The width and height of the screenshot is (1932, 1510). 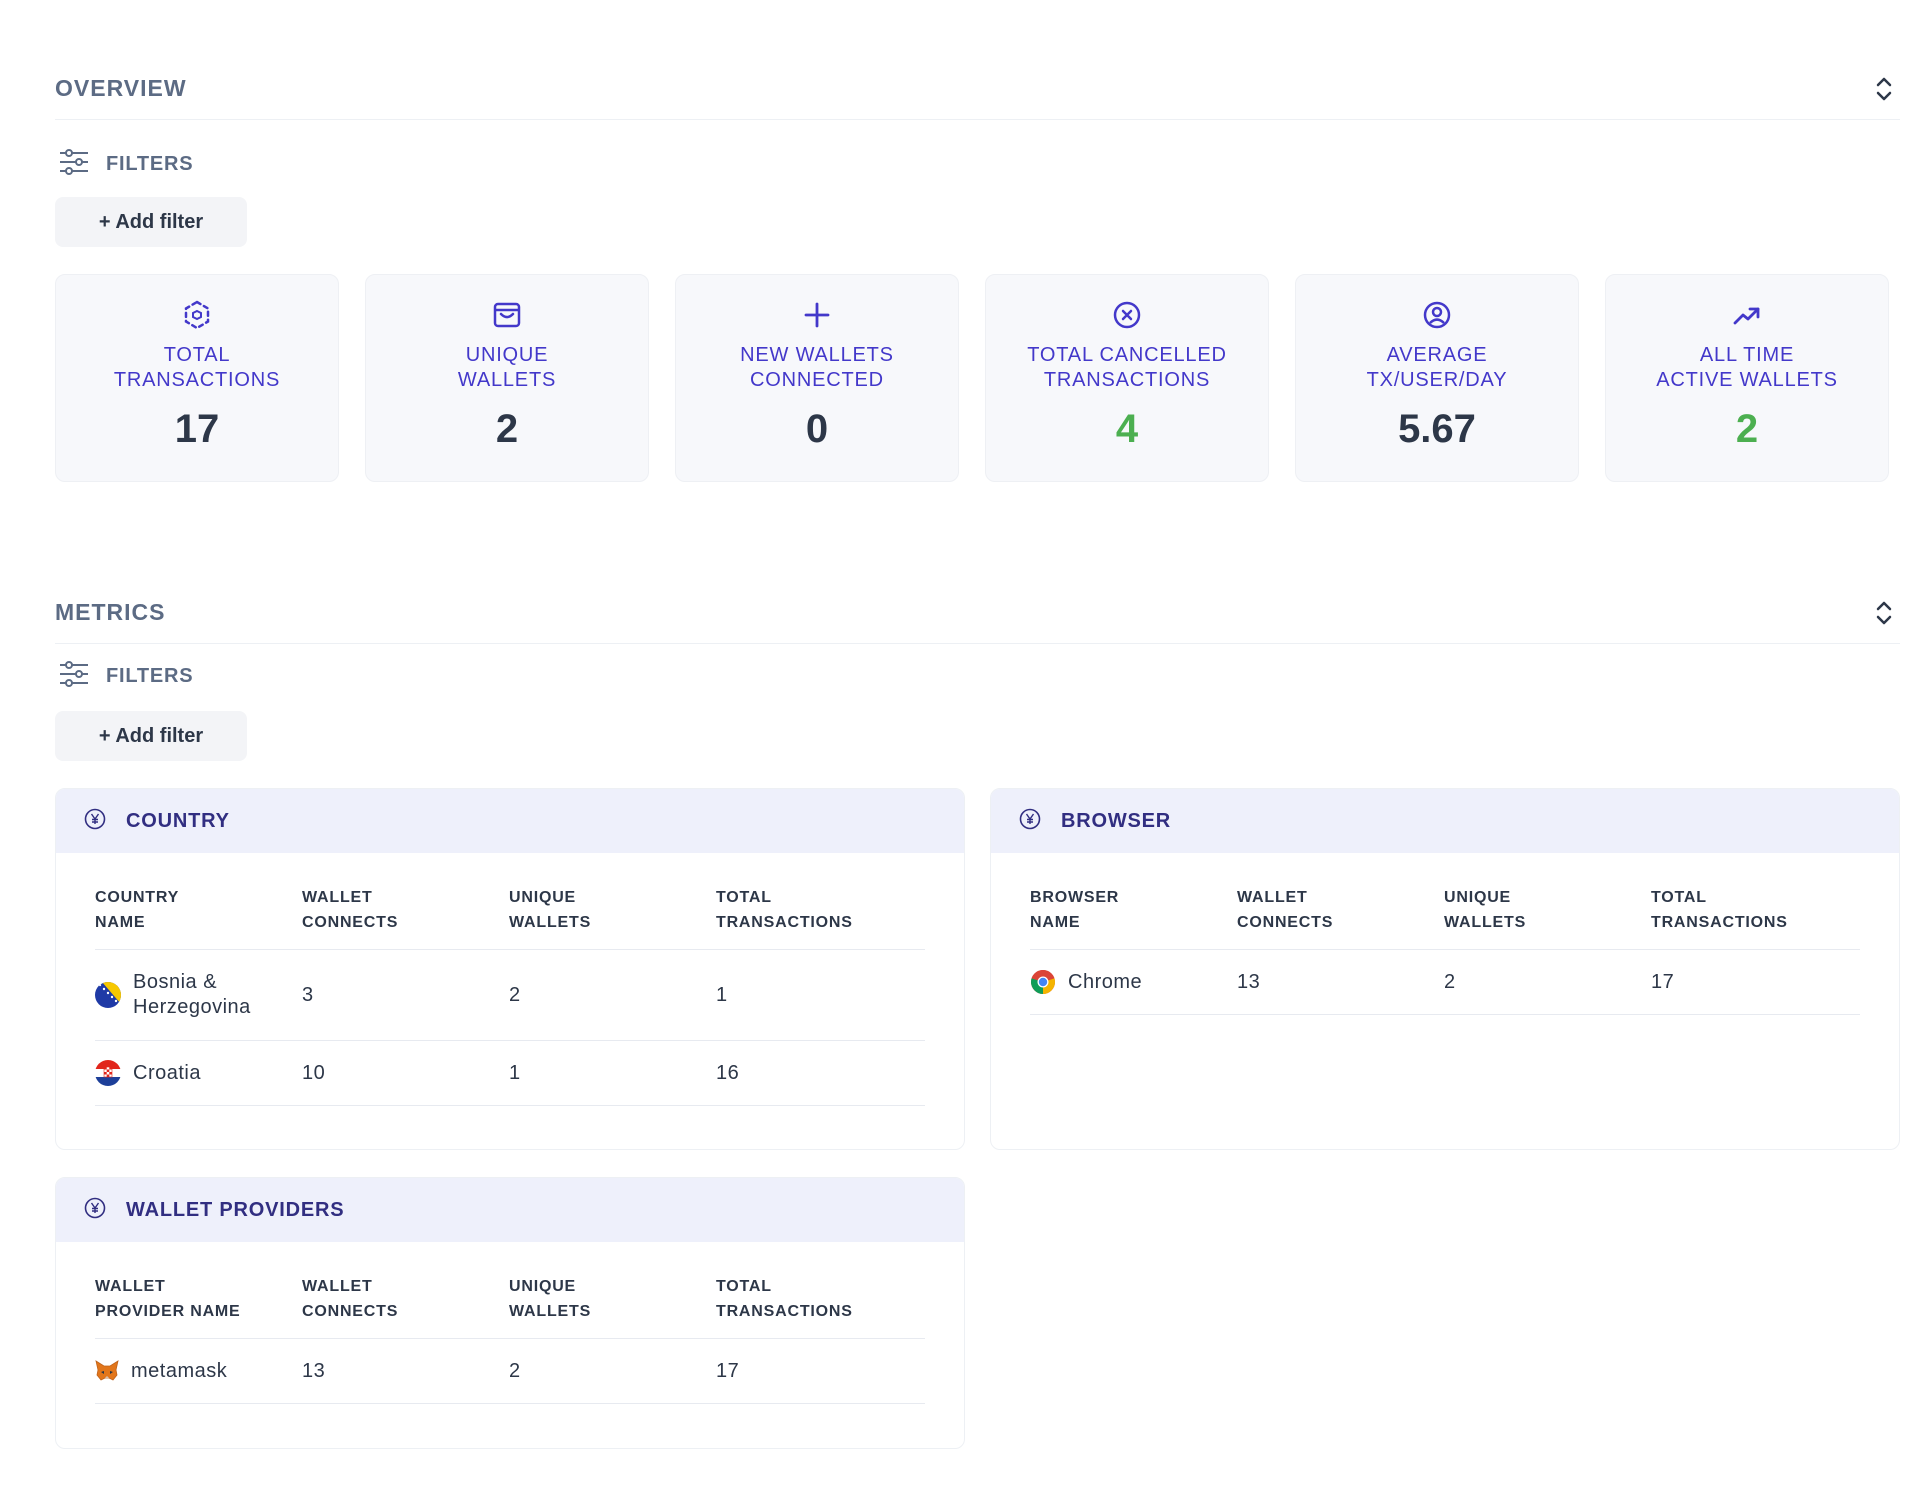 I want to click on stat-value: 5.67, so click(x=1437, y=429).